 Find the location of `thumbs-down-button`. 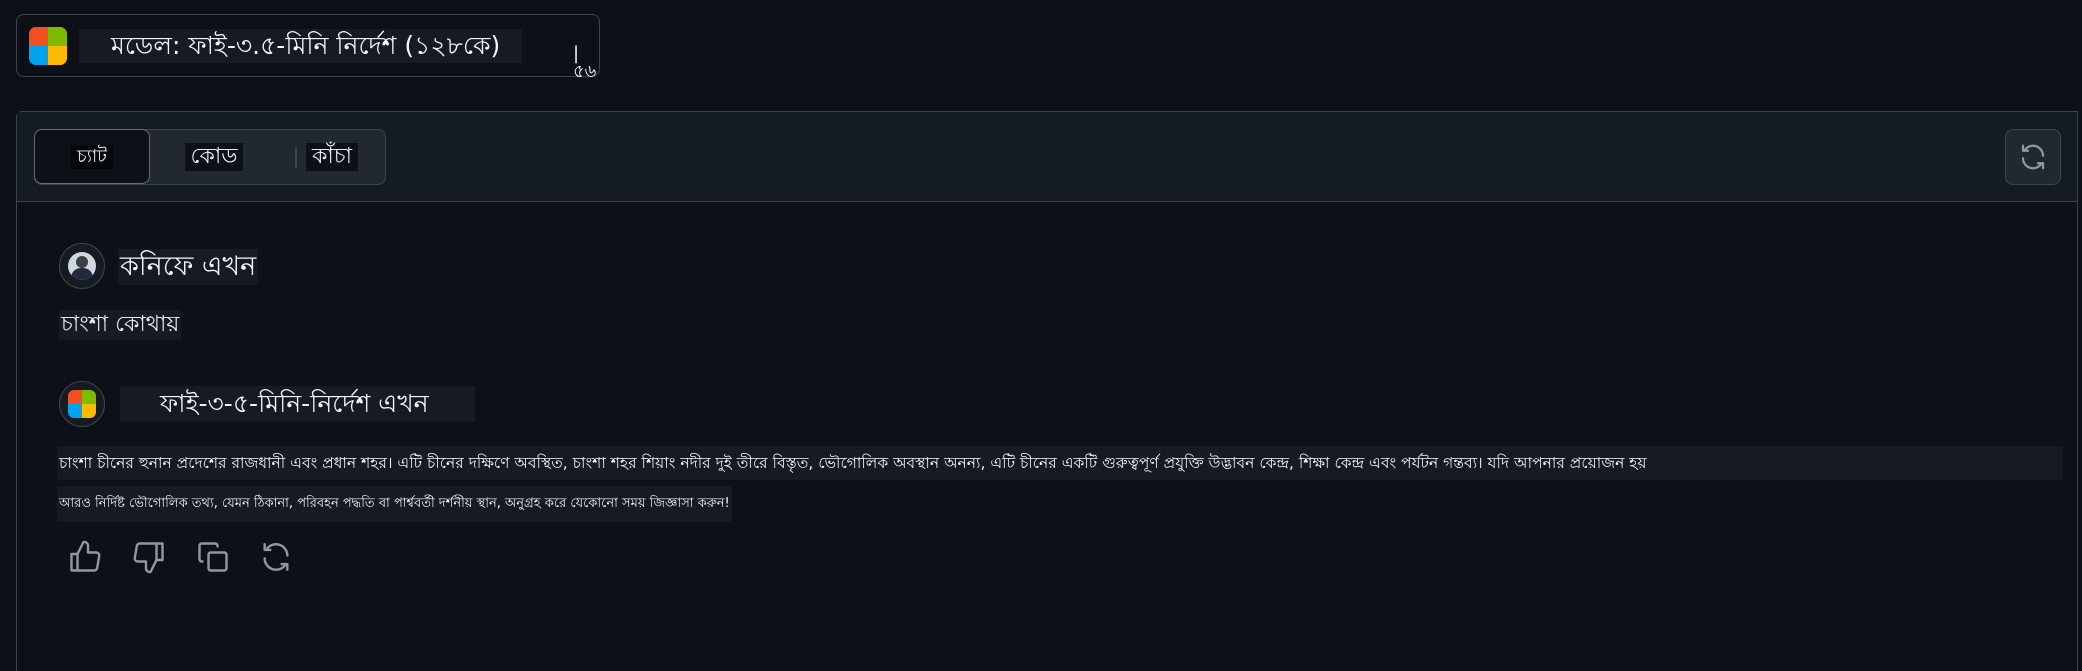

thumbs-down-button is located at coordinates (157, 557).